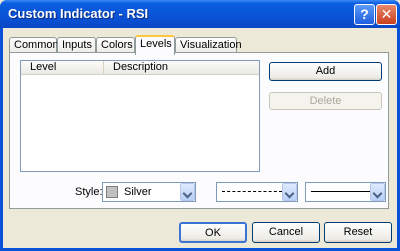 The height and width of the screenshot is (251, 400). Describe the element at coordinates (181, 68) in the screenshot. I see `column-header-description: Description` at that location.